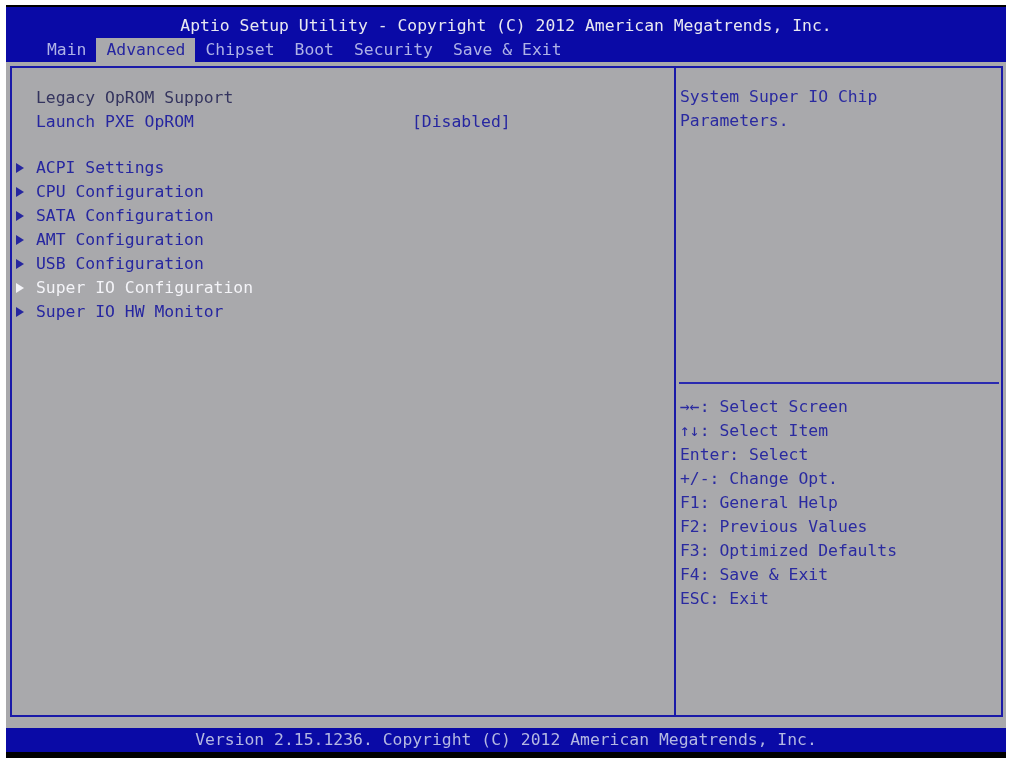  What do you see at coordinates (759, 502) in the screenshot?
I see `key-hint: F1: General Help` at bounding box center [759, 502].